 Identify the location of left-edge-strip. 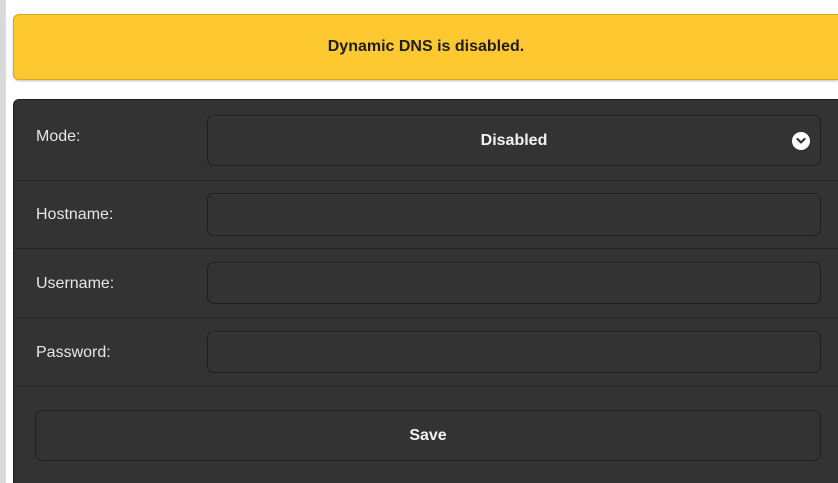
(3, 241).